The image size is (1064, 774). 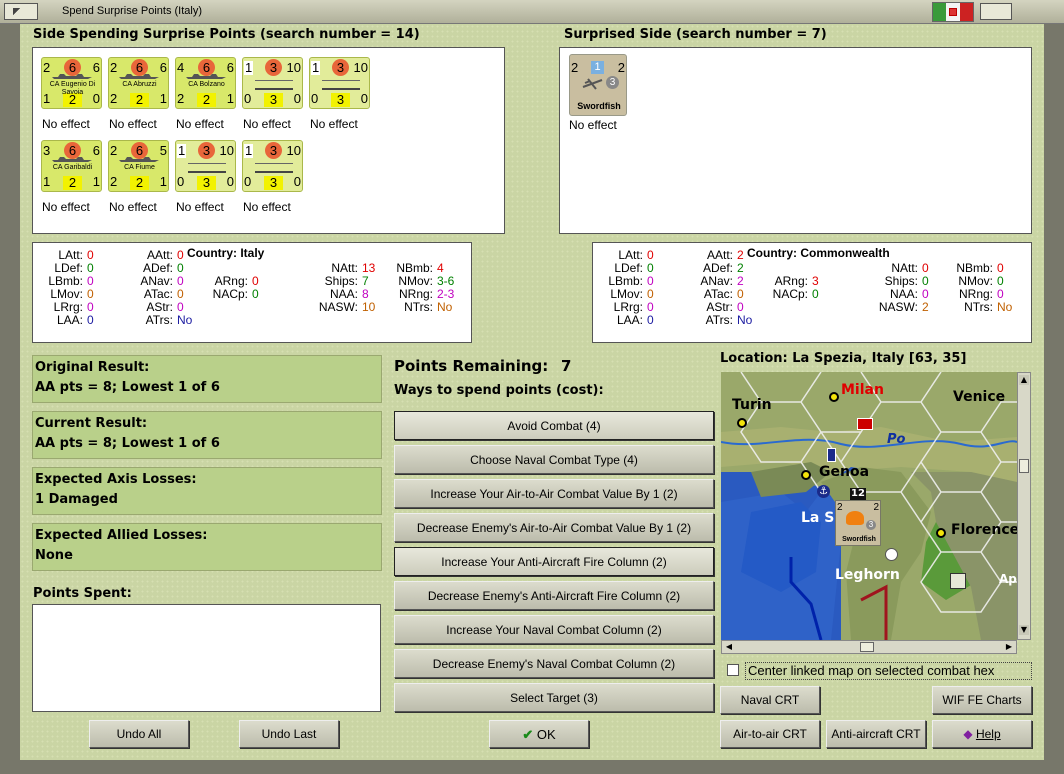 I want to click on city-label-ap: Ap, so click(x=1008, y=579).